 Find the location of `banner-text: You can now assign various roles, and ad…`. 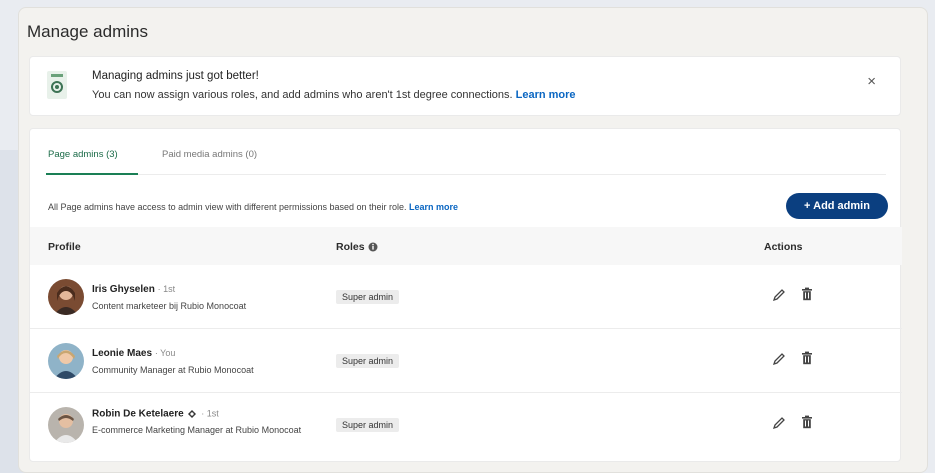

banner-text: You can now assign various roles, and ad… is located at coordinates (334, 95).